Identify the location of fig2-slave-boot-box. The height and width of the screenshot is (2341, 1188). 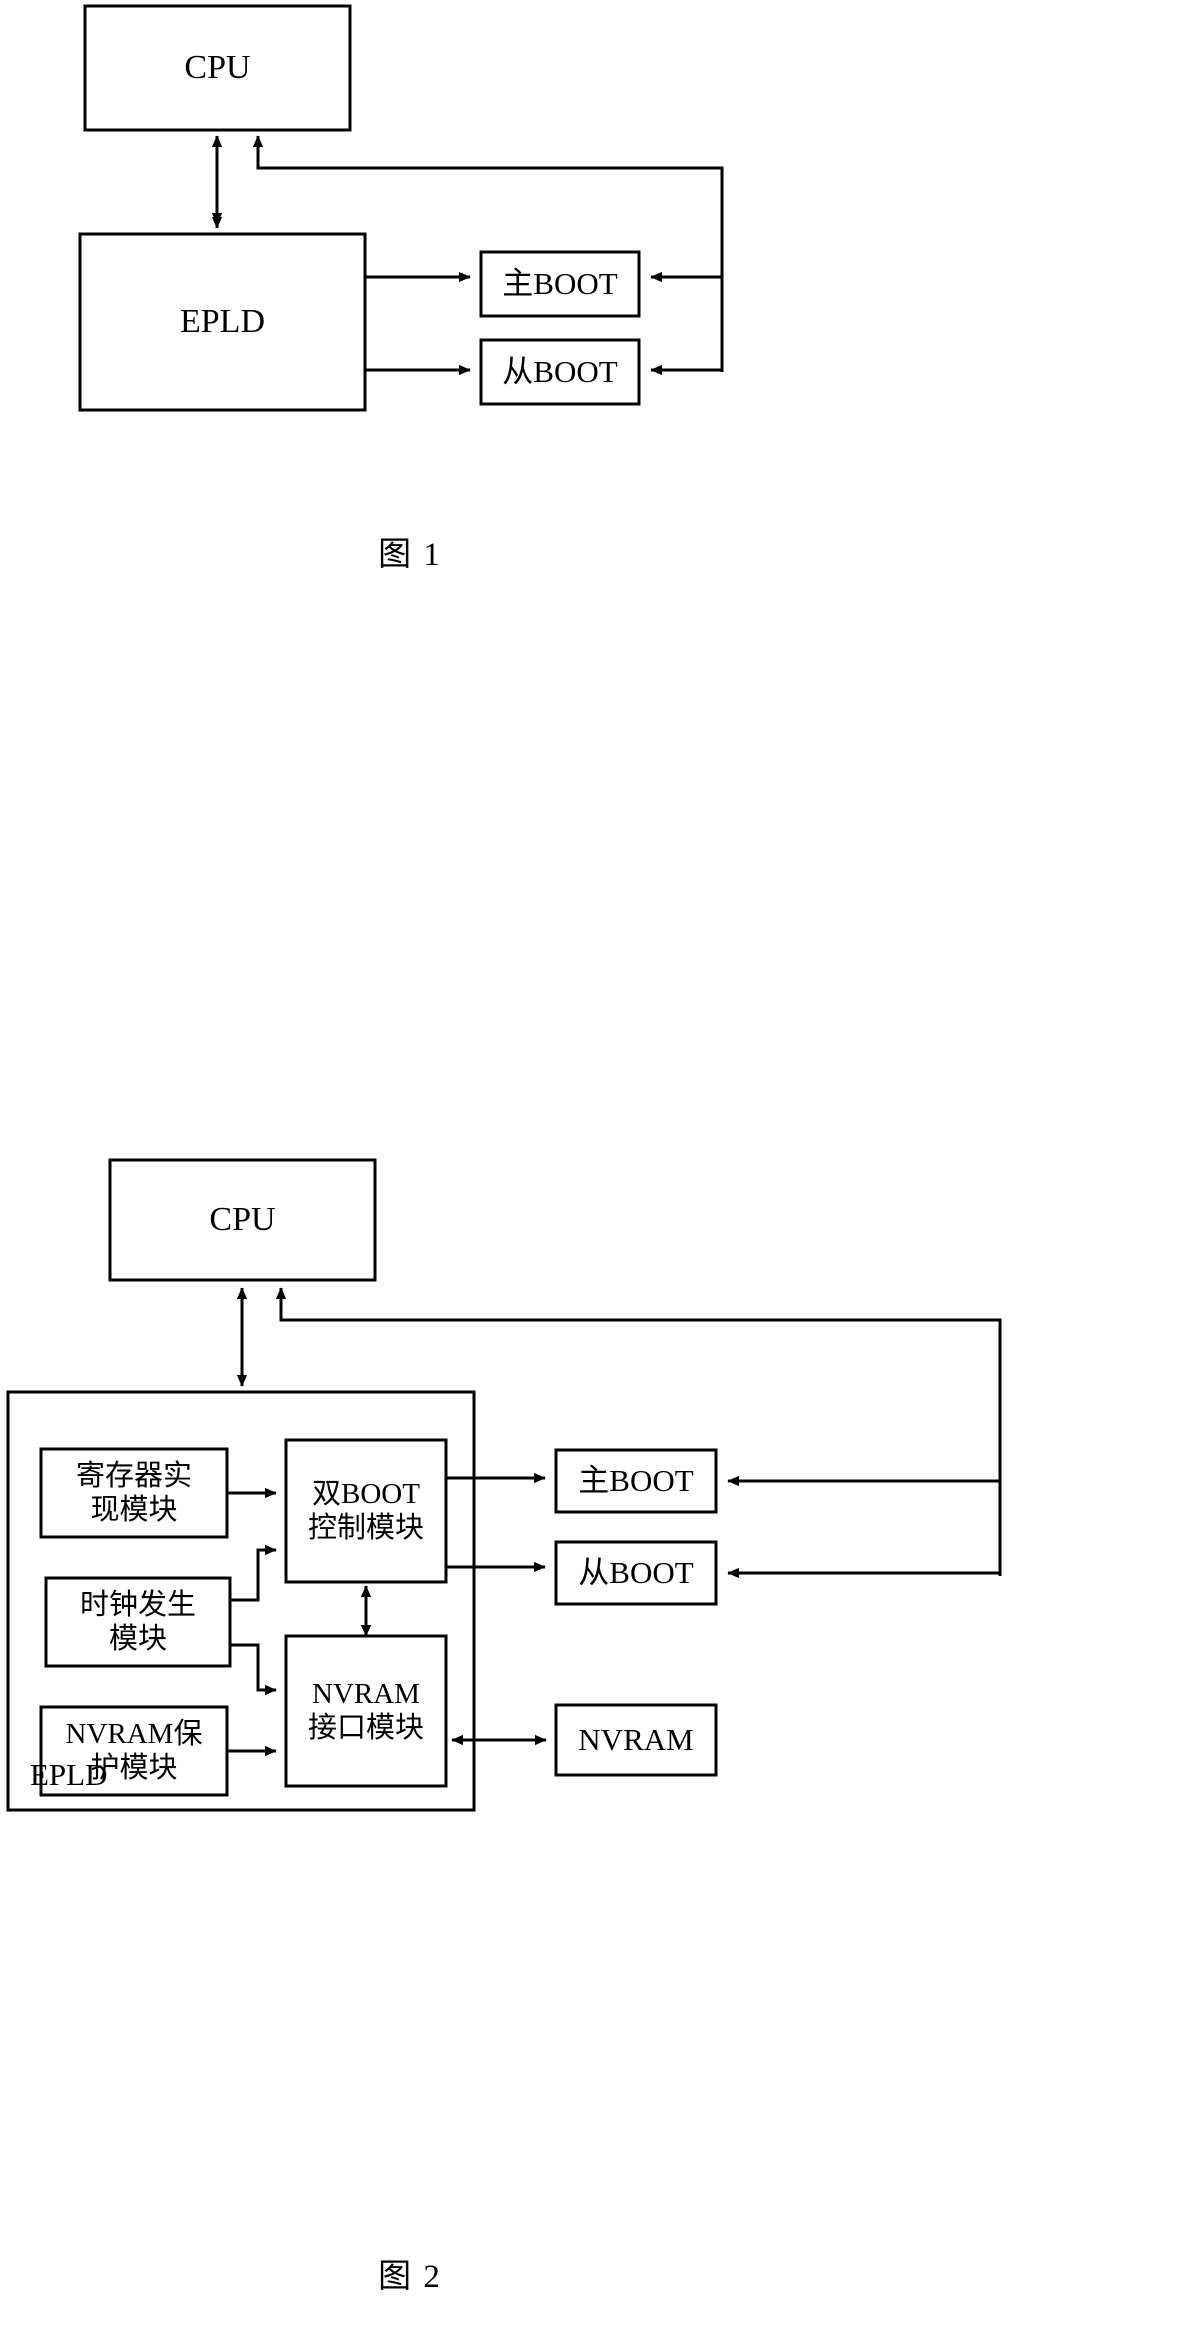
(636, 1573).